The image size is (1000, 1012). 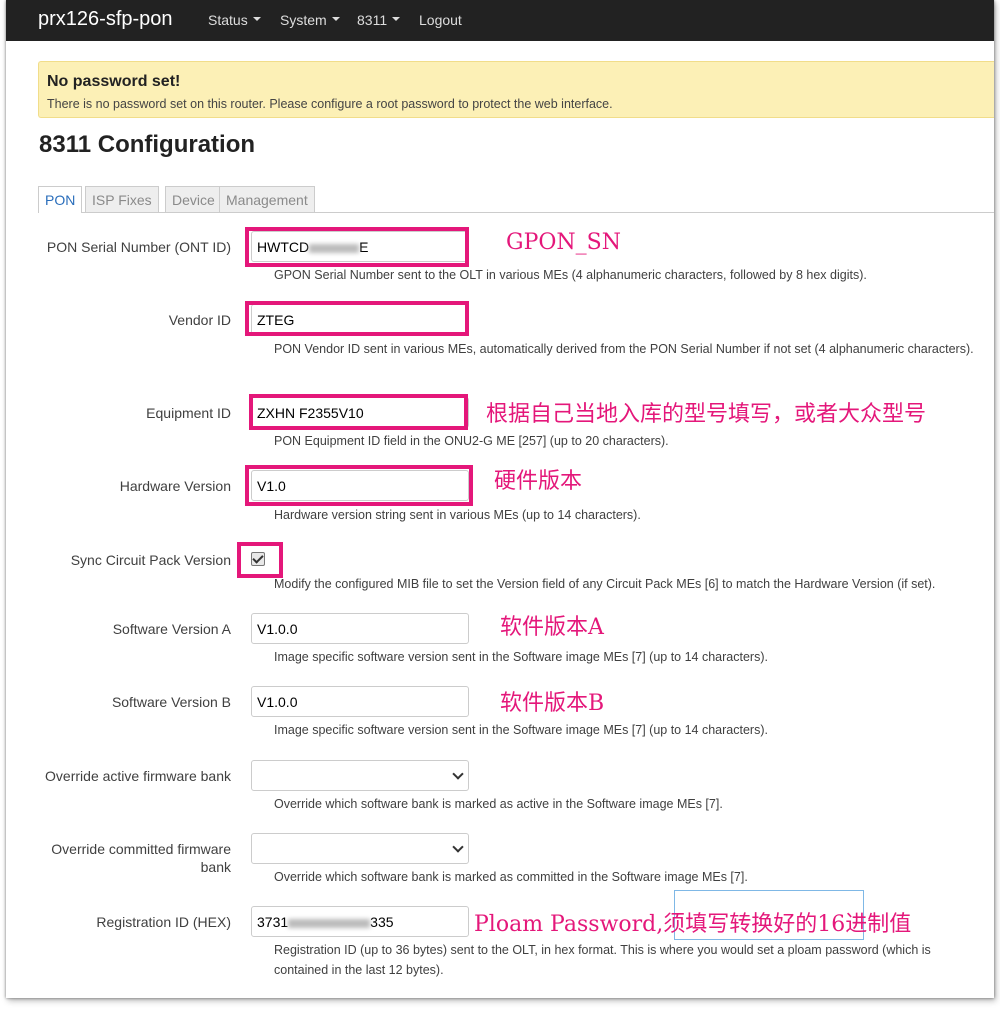 What do you see at coordinates (267, 199) in the screenshot?
I see `tab-management: Management` at bounding box center [267, 199].